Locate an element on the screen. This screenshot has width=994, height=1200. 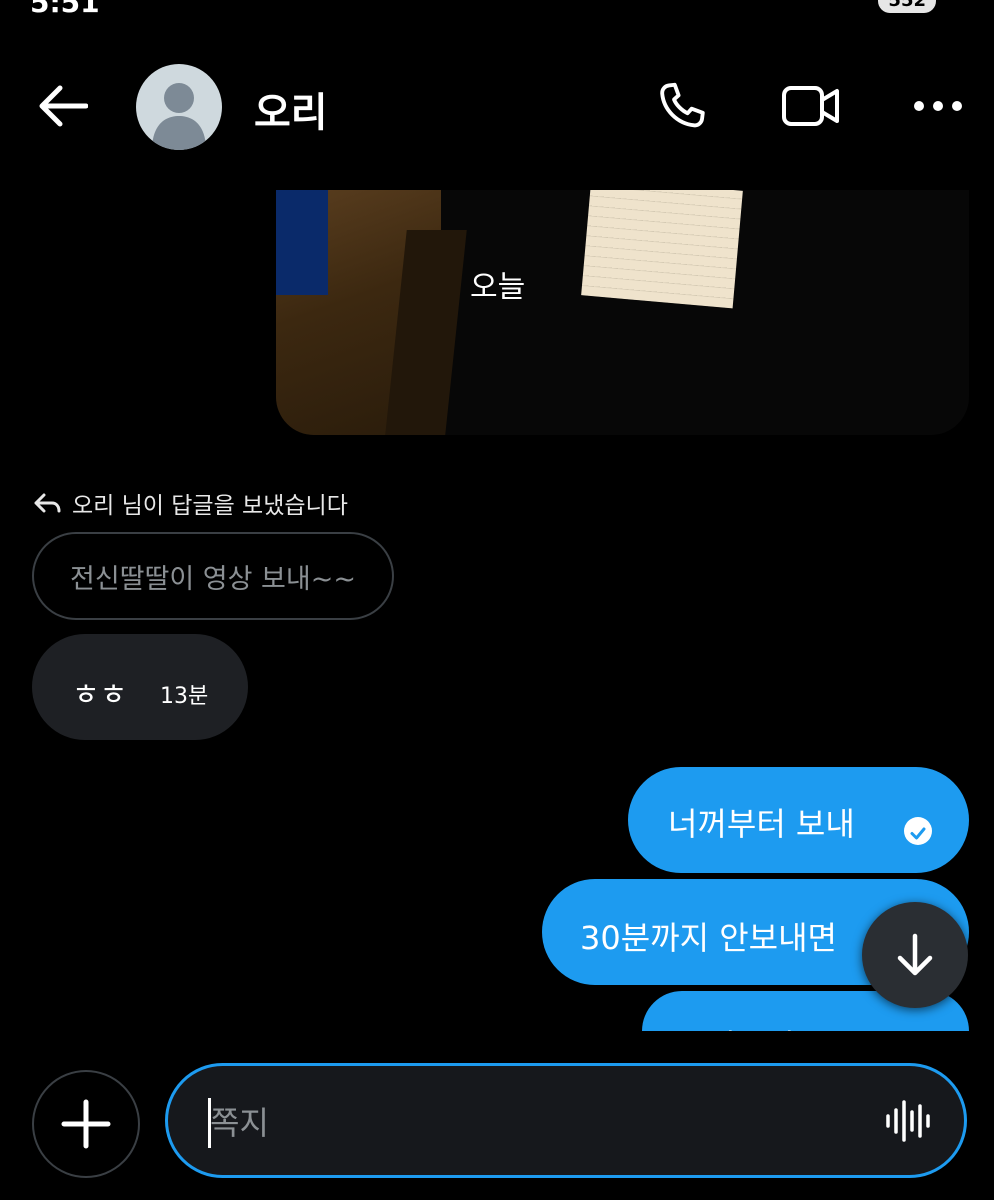
avatar is located at coordinates (179, 107).